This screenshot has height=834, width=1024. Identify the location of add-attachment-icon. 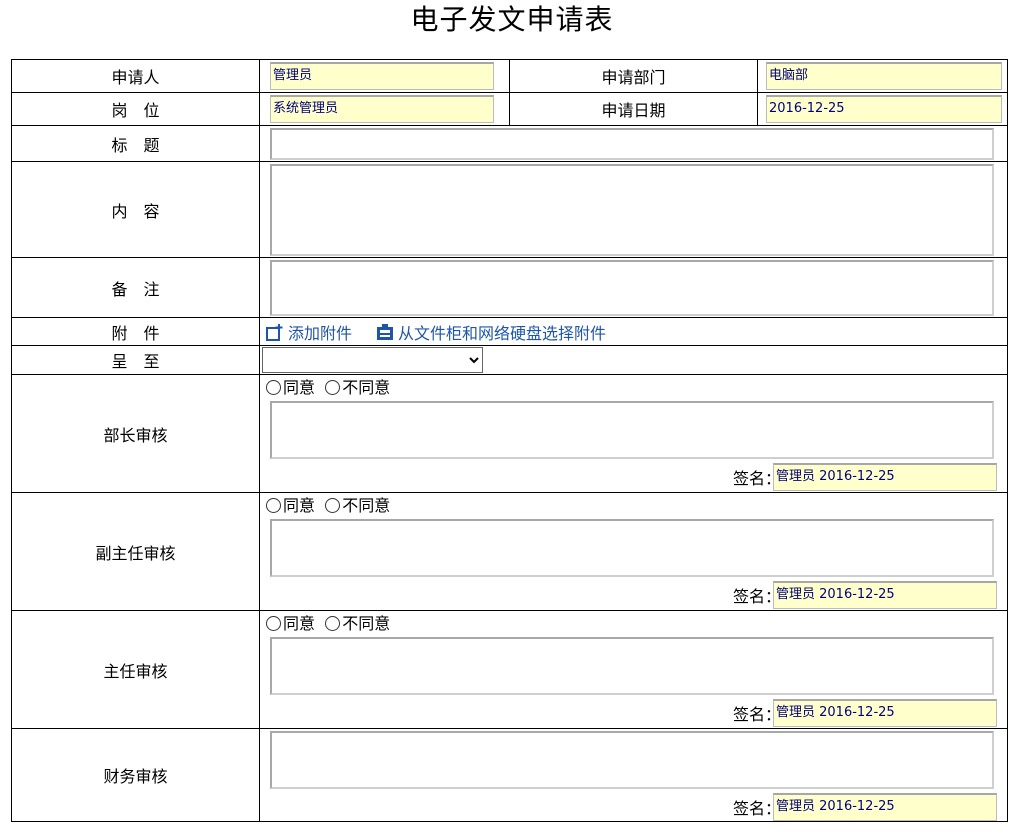
(275, 332).